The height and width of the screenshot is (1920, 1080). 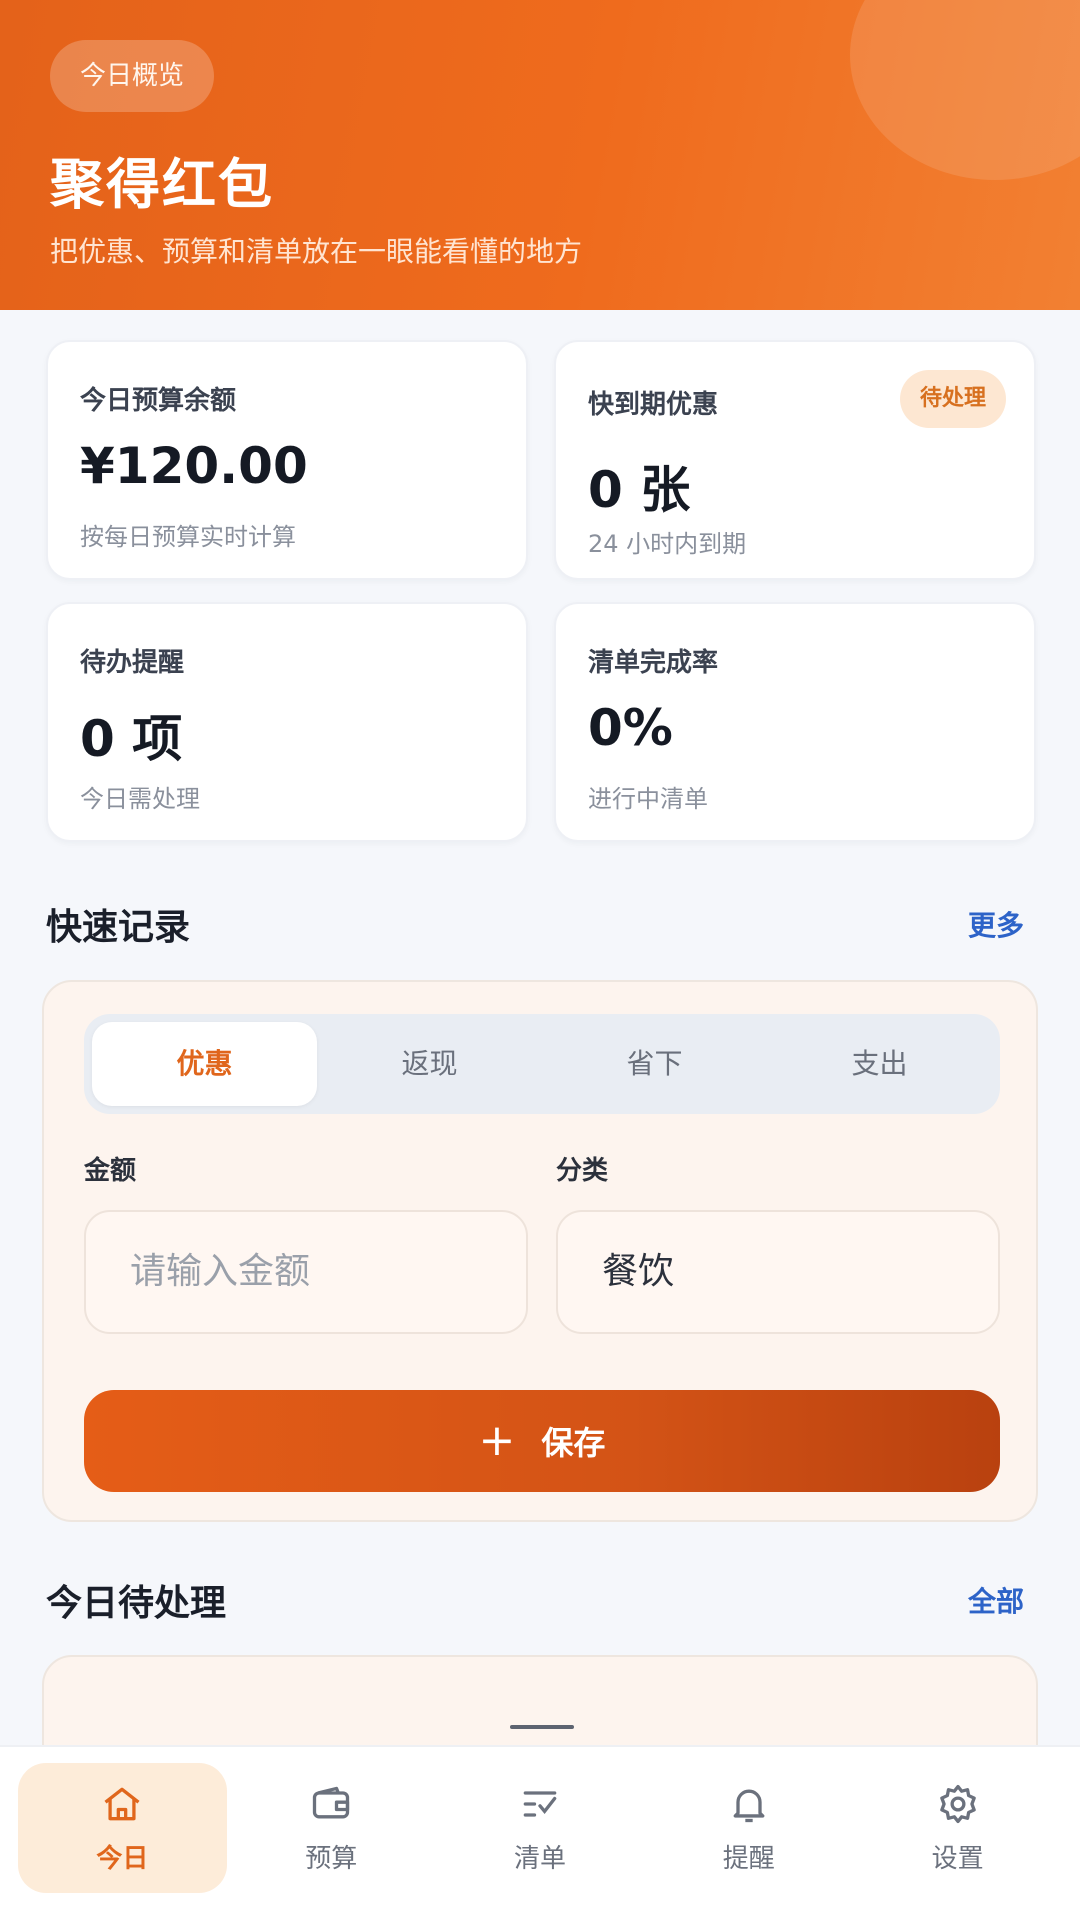 What do you see at coordinates (965, 90) in the screenshot?
I see `decorative-circle` at bounding box center [965, 90].